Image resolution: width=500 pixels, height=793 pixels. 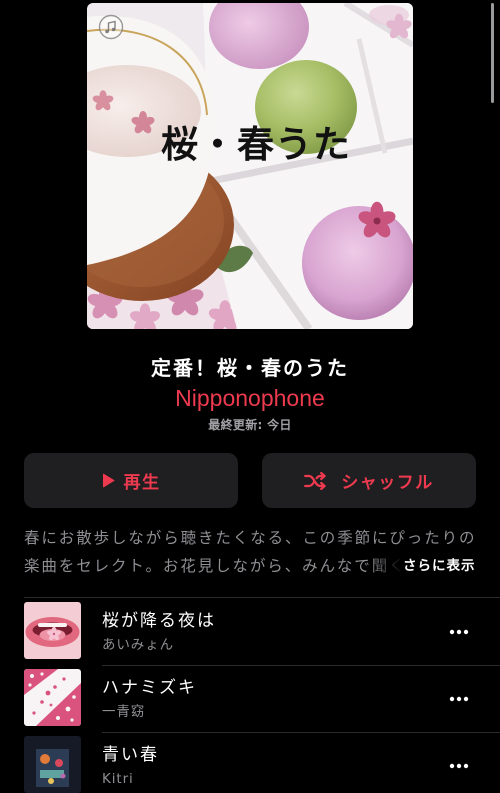 What do you see at coordinates (250, 425) in the screenshot?
I see `last-updated: 最終更新: 今日` at bounding box center [250, 425].